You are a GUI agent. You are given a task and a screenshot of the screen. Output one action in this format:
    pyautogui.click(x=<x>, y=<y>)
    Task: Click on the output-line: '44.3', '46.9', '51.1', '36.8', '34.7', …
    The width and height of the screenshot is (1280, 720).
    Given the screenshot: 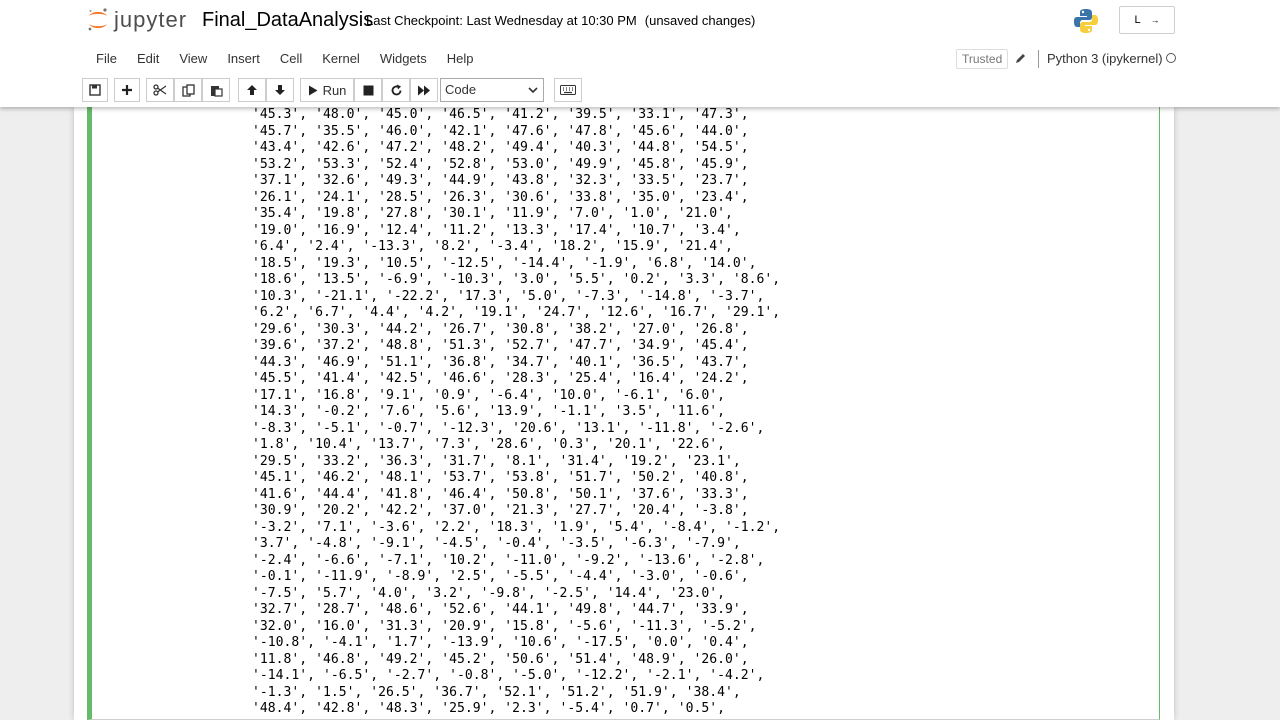 What is the action you would take?
    pyautogui.click(x=500, y=362)
    